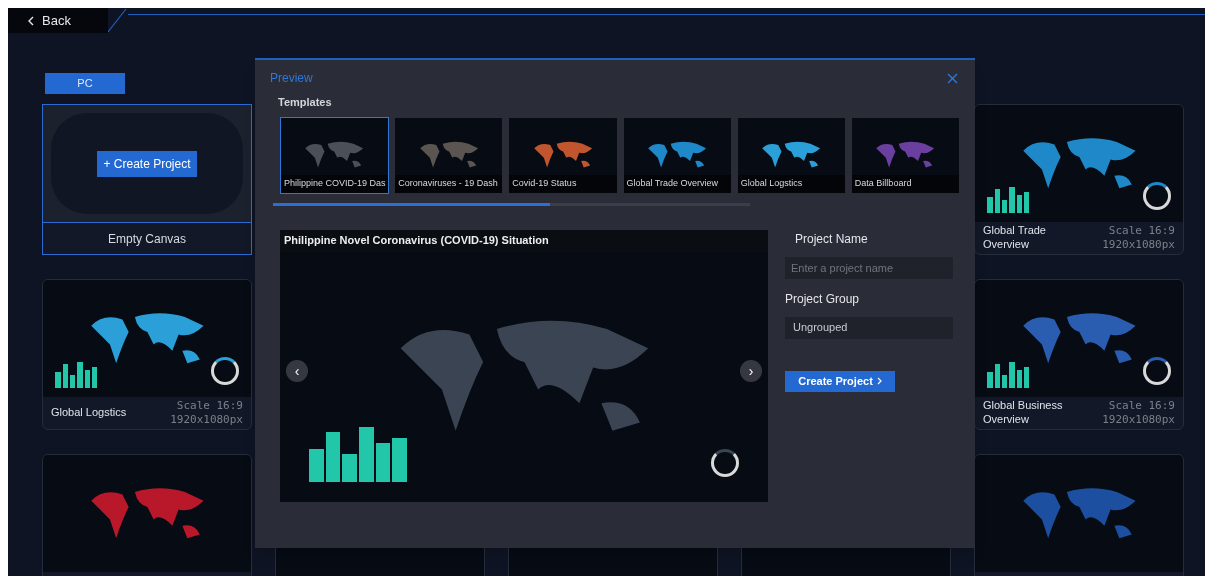 The width and height of the screenshot is (1217, 576). Describe the element at coordinates (89, 413) in the screenshot. I see `card-title: Global Logstics` at that location.